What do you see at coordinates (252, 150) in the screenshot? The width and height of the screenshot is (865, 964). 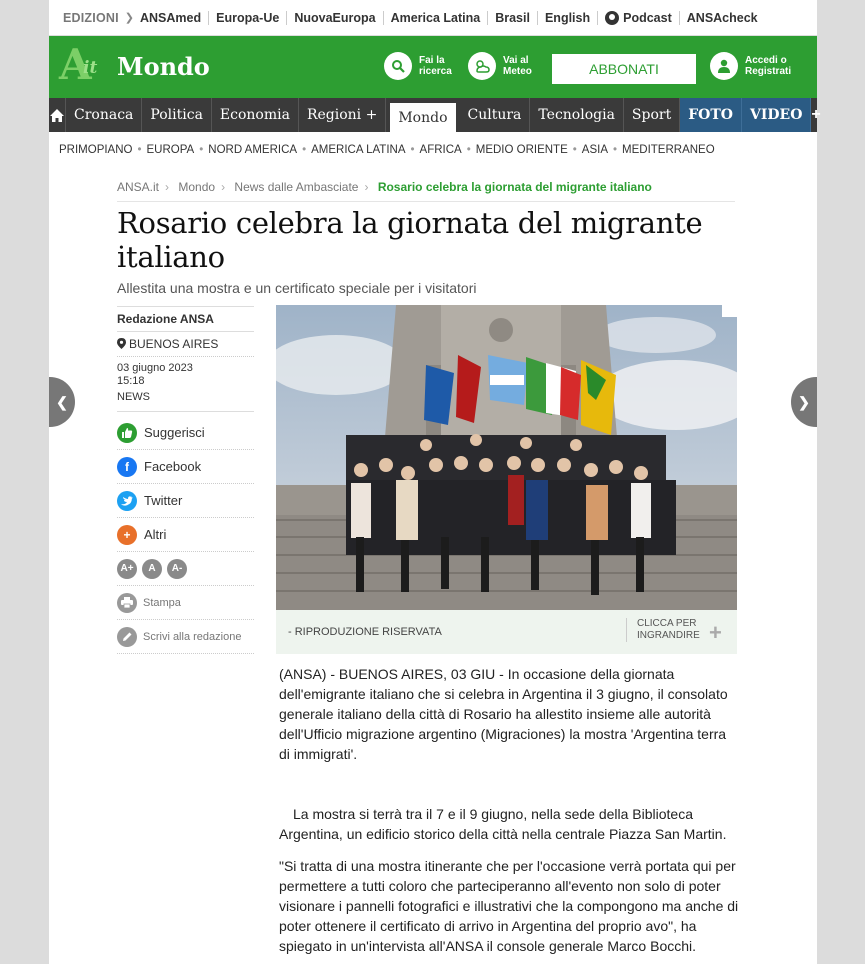 I see `subnav-item-nord-america: NORD AMERICA` at bounding box center [252, 150].